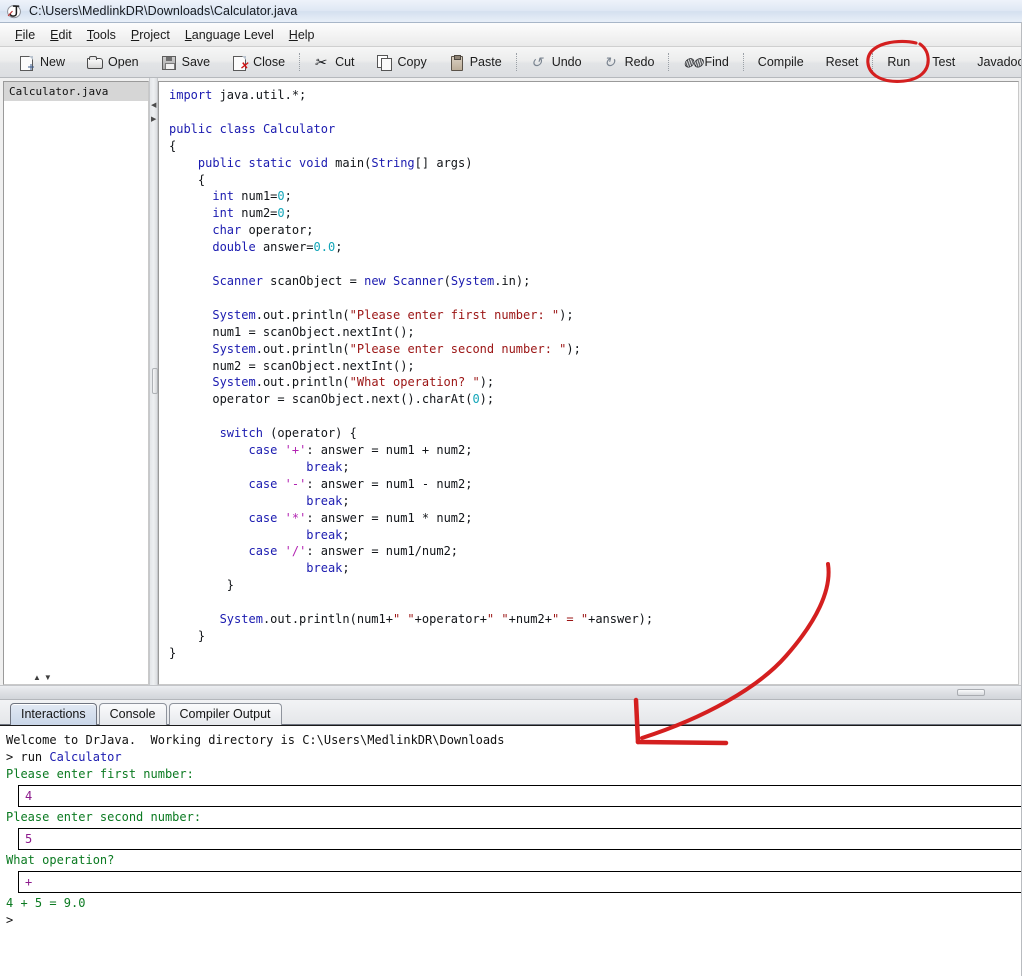  I want to click on close-button: ✕ Close, so click(258, 62).